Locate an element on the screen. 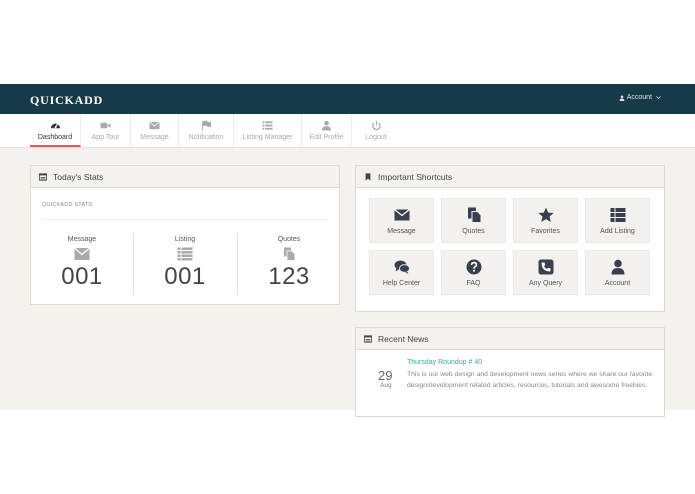  stat-label: Quotes is located at coordinates (289, 239).